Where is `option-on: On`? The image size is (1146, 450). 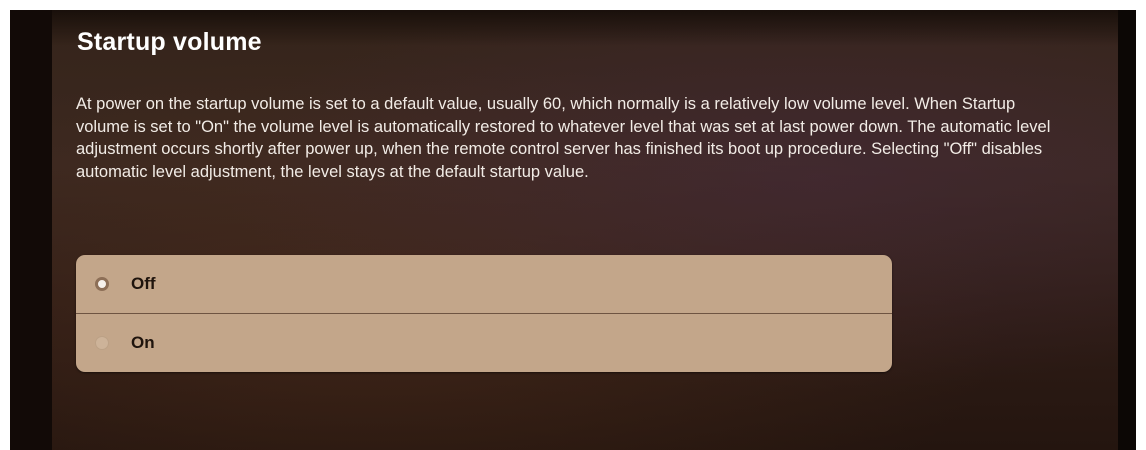 option-on: On is located at coordinates (484, 342).